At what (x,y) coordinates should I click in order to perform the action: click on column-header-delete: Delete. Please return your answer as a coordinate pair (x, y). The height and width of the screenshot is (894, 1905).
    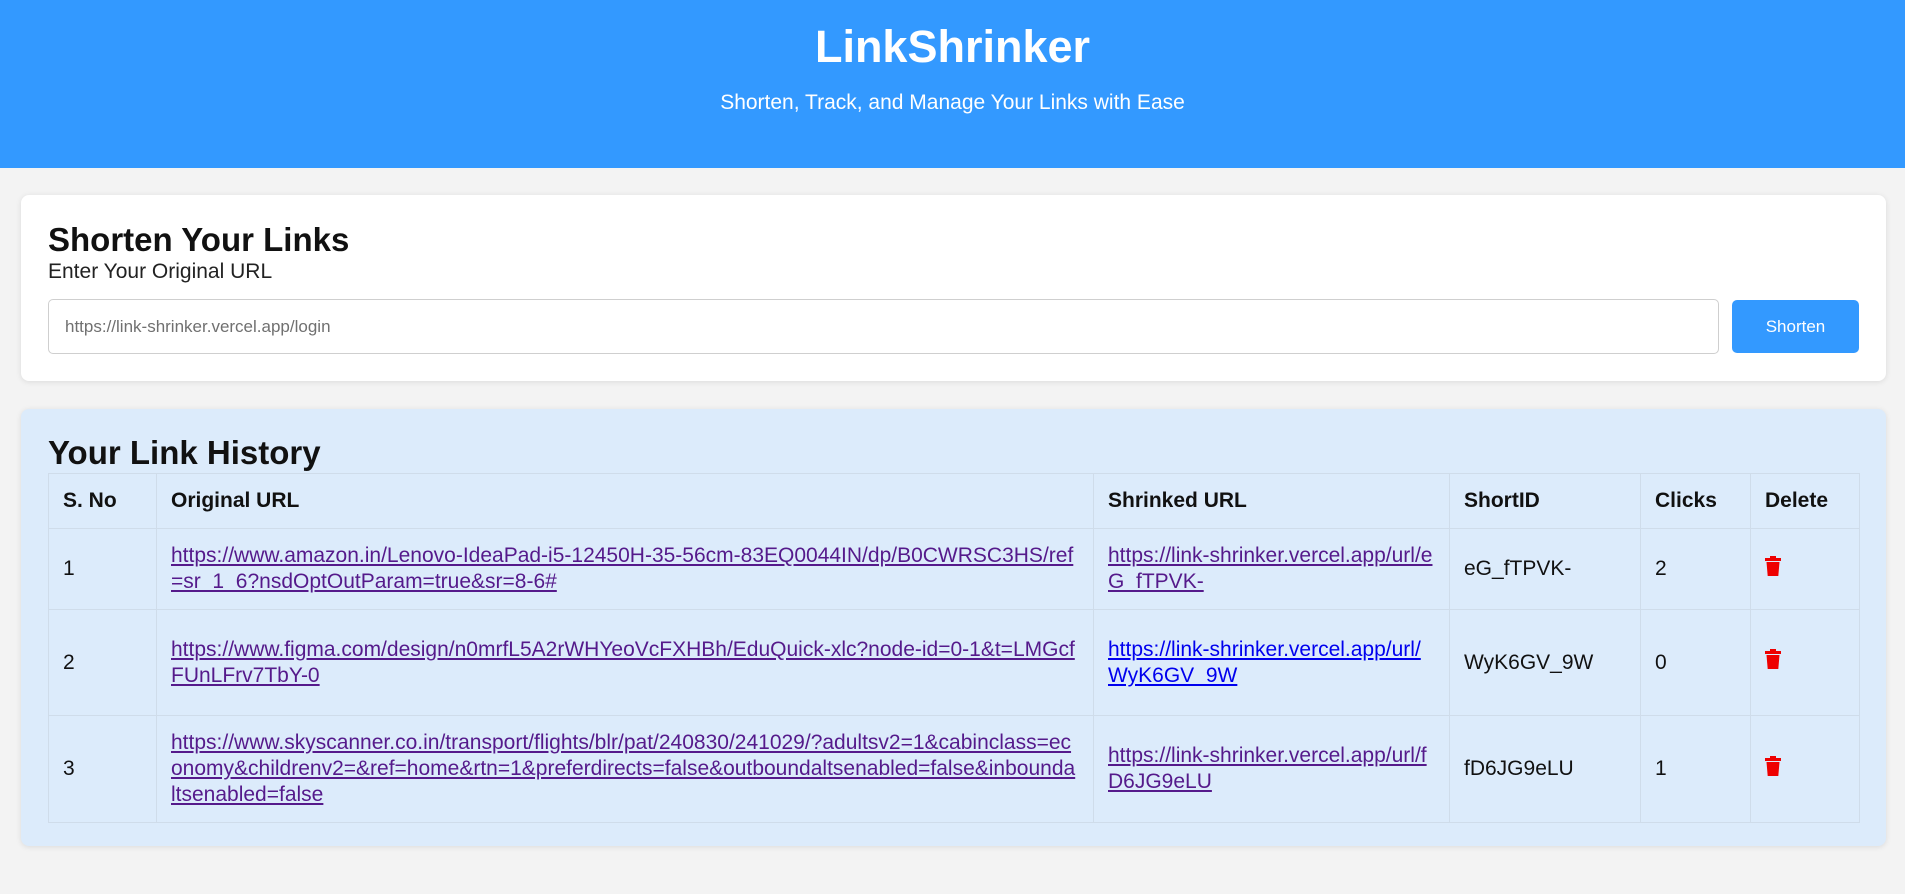
    Looking at the image, I should click on (1805, 501).